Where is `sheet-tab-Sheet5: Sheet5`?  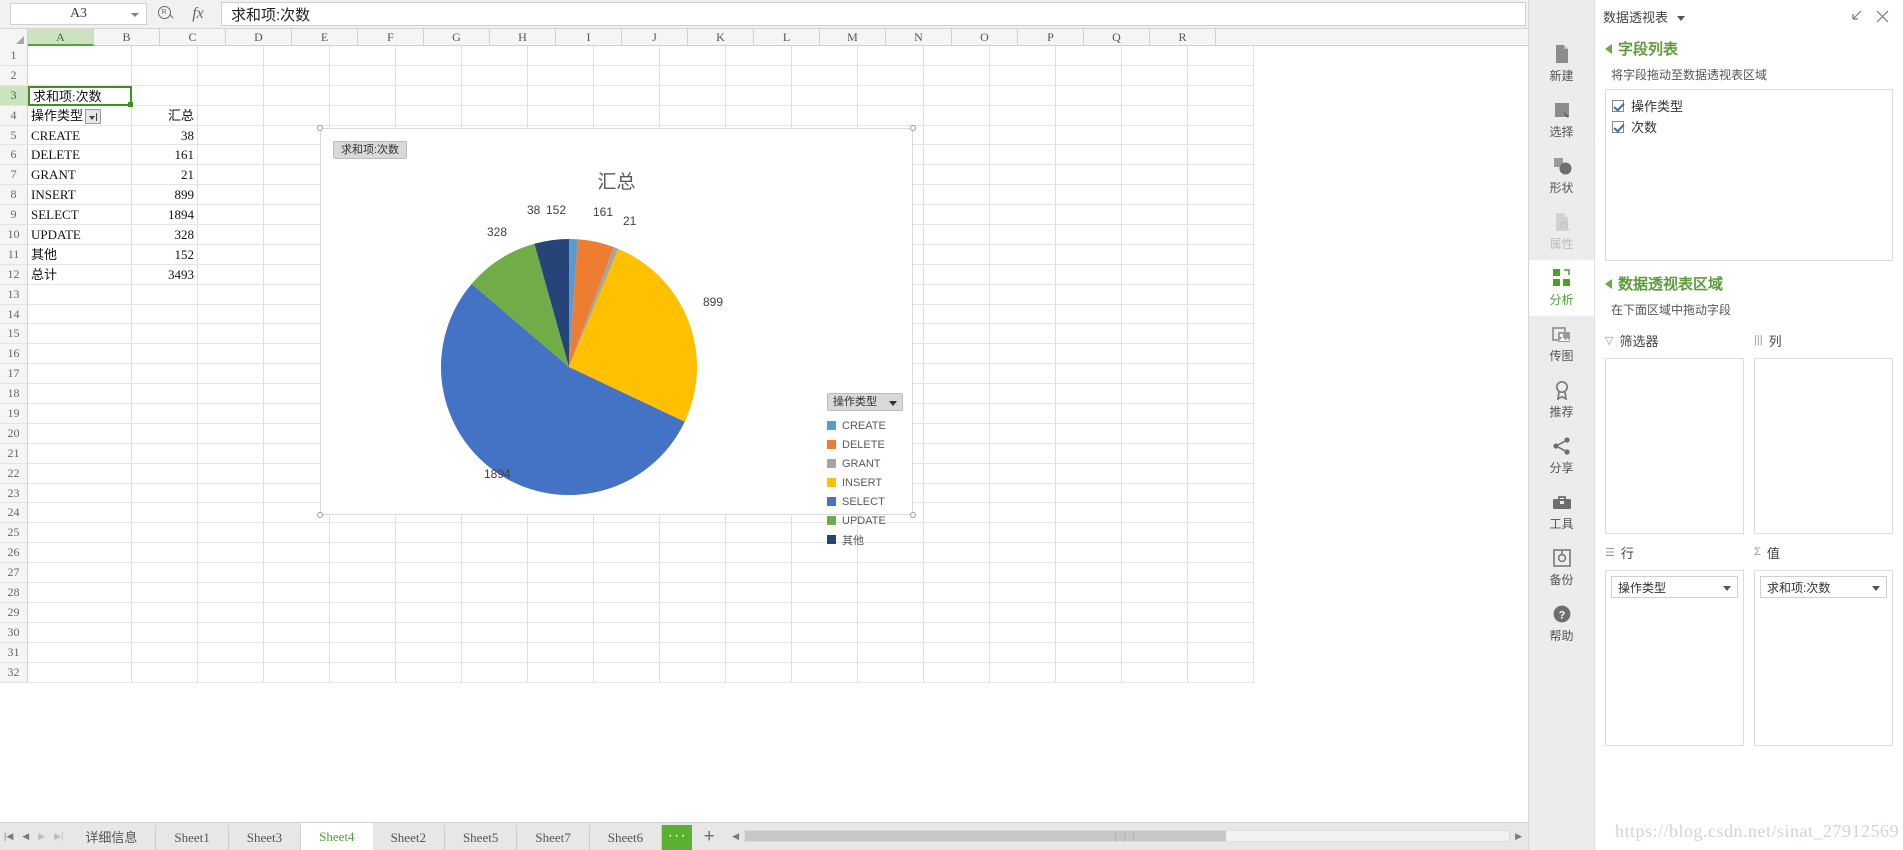
sheet-tab-Sheet5: Sheet5 is located at coordinates (481, 837).